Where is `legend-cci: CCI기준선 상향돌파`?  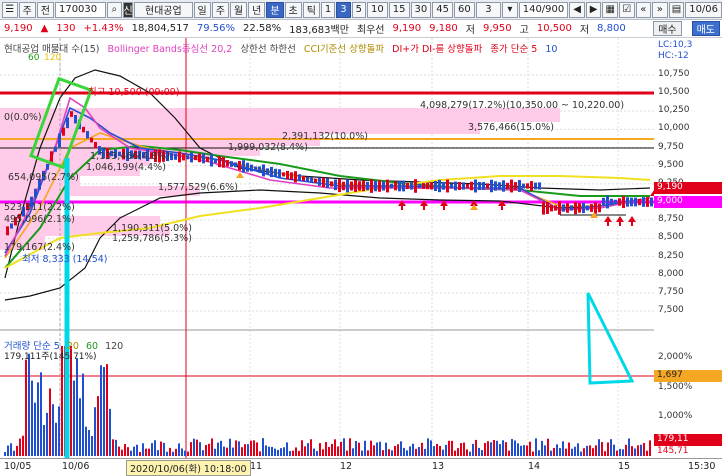 legend-cci: CCI기준선 상향돌파 is located at coordinates (344, 49).